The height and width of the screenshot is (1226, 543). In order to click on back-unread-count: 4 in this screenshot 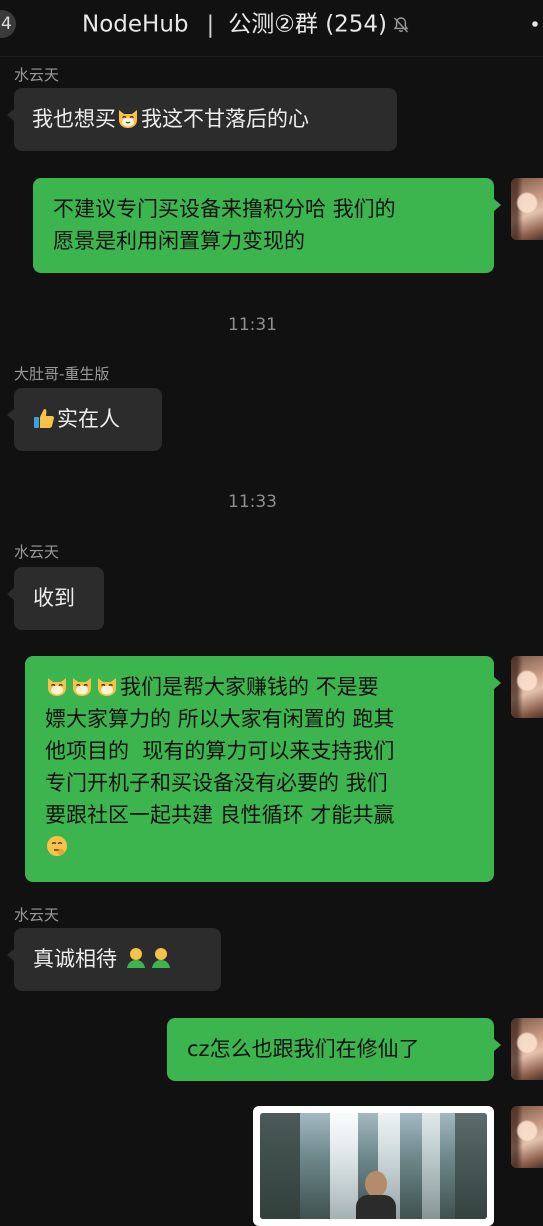, I will do `click(8, 24)`.